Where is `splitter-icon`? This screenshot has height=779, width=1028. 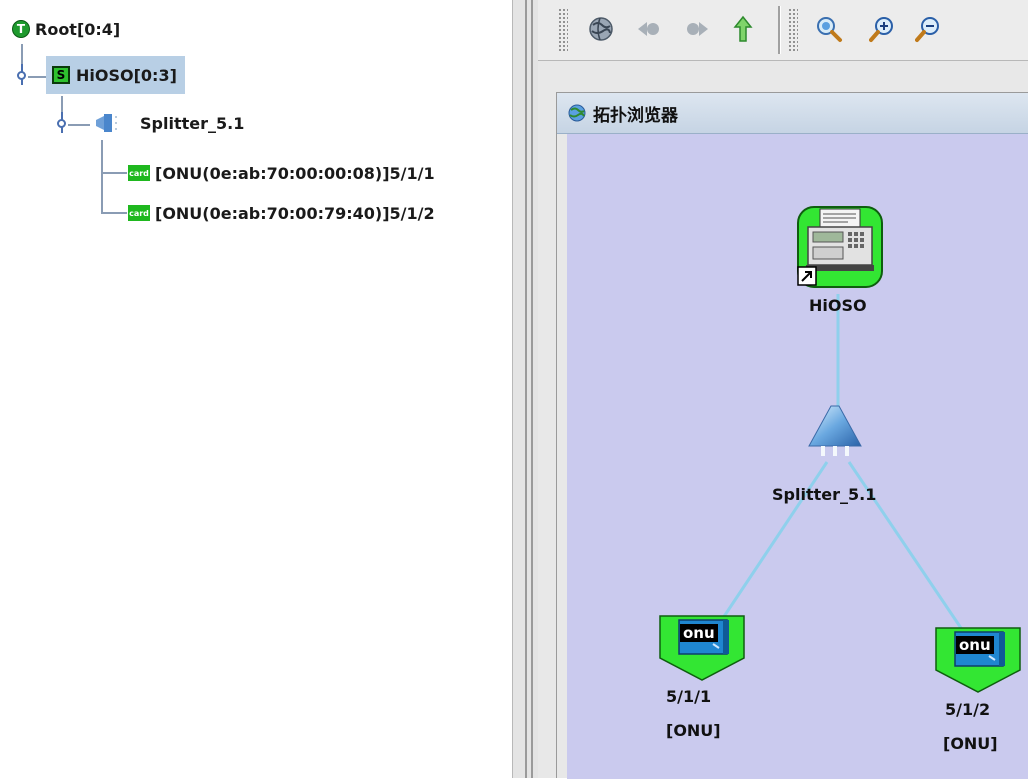 splitter-icon is located at coordinates (835, 430).